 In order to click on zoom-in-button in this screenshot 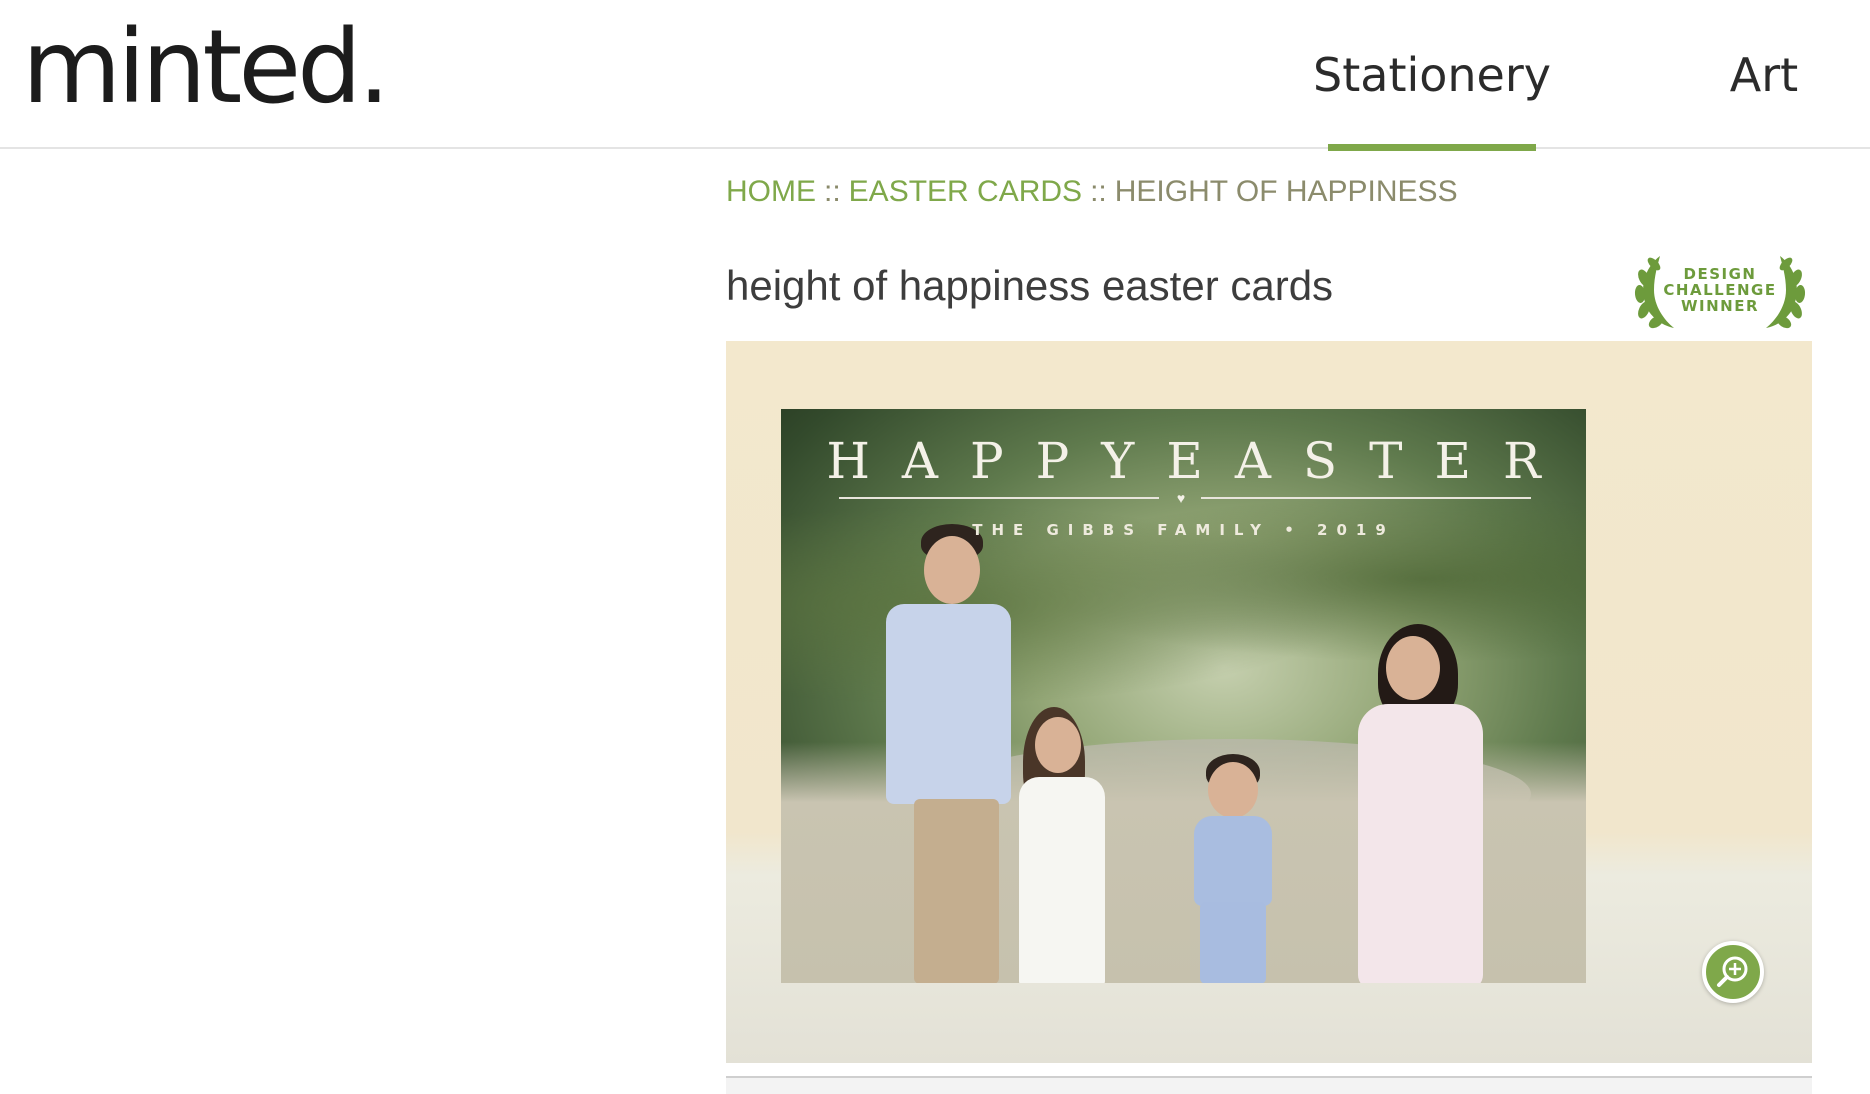, I will do `click(1733, 972)`.